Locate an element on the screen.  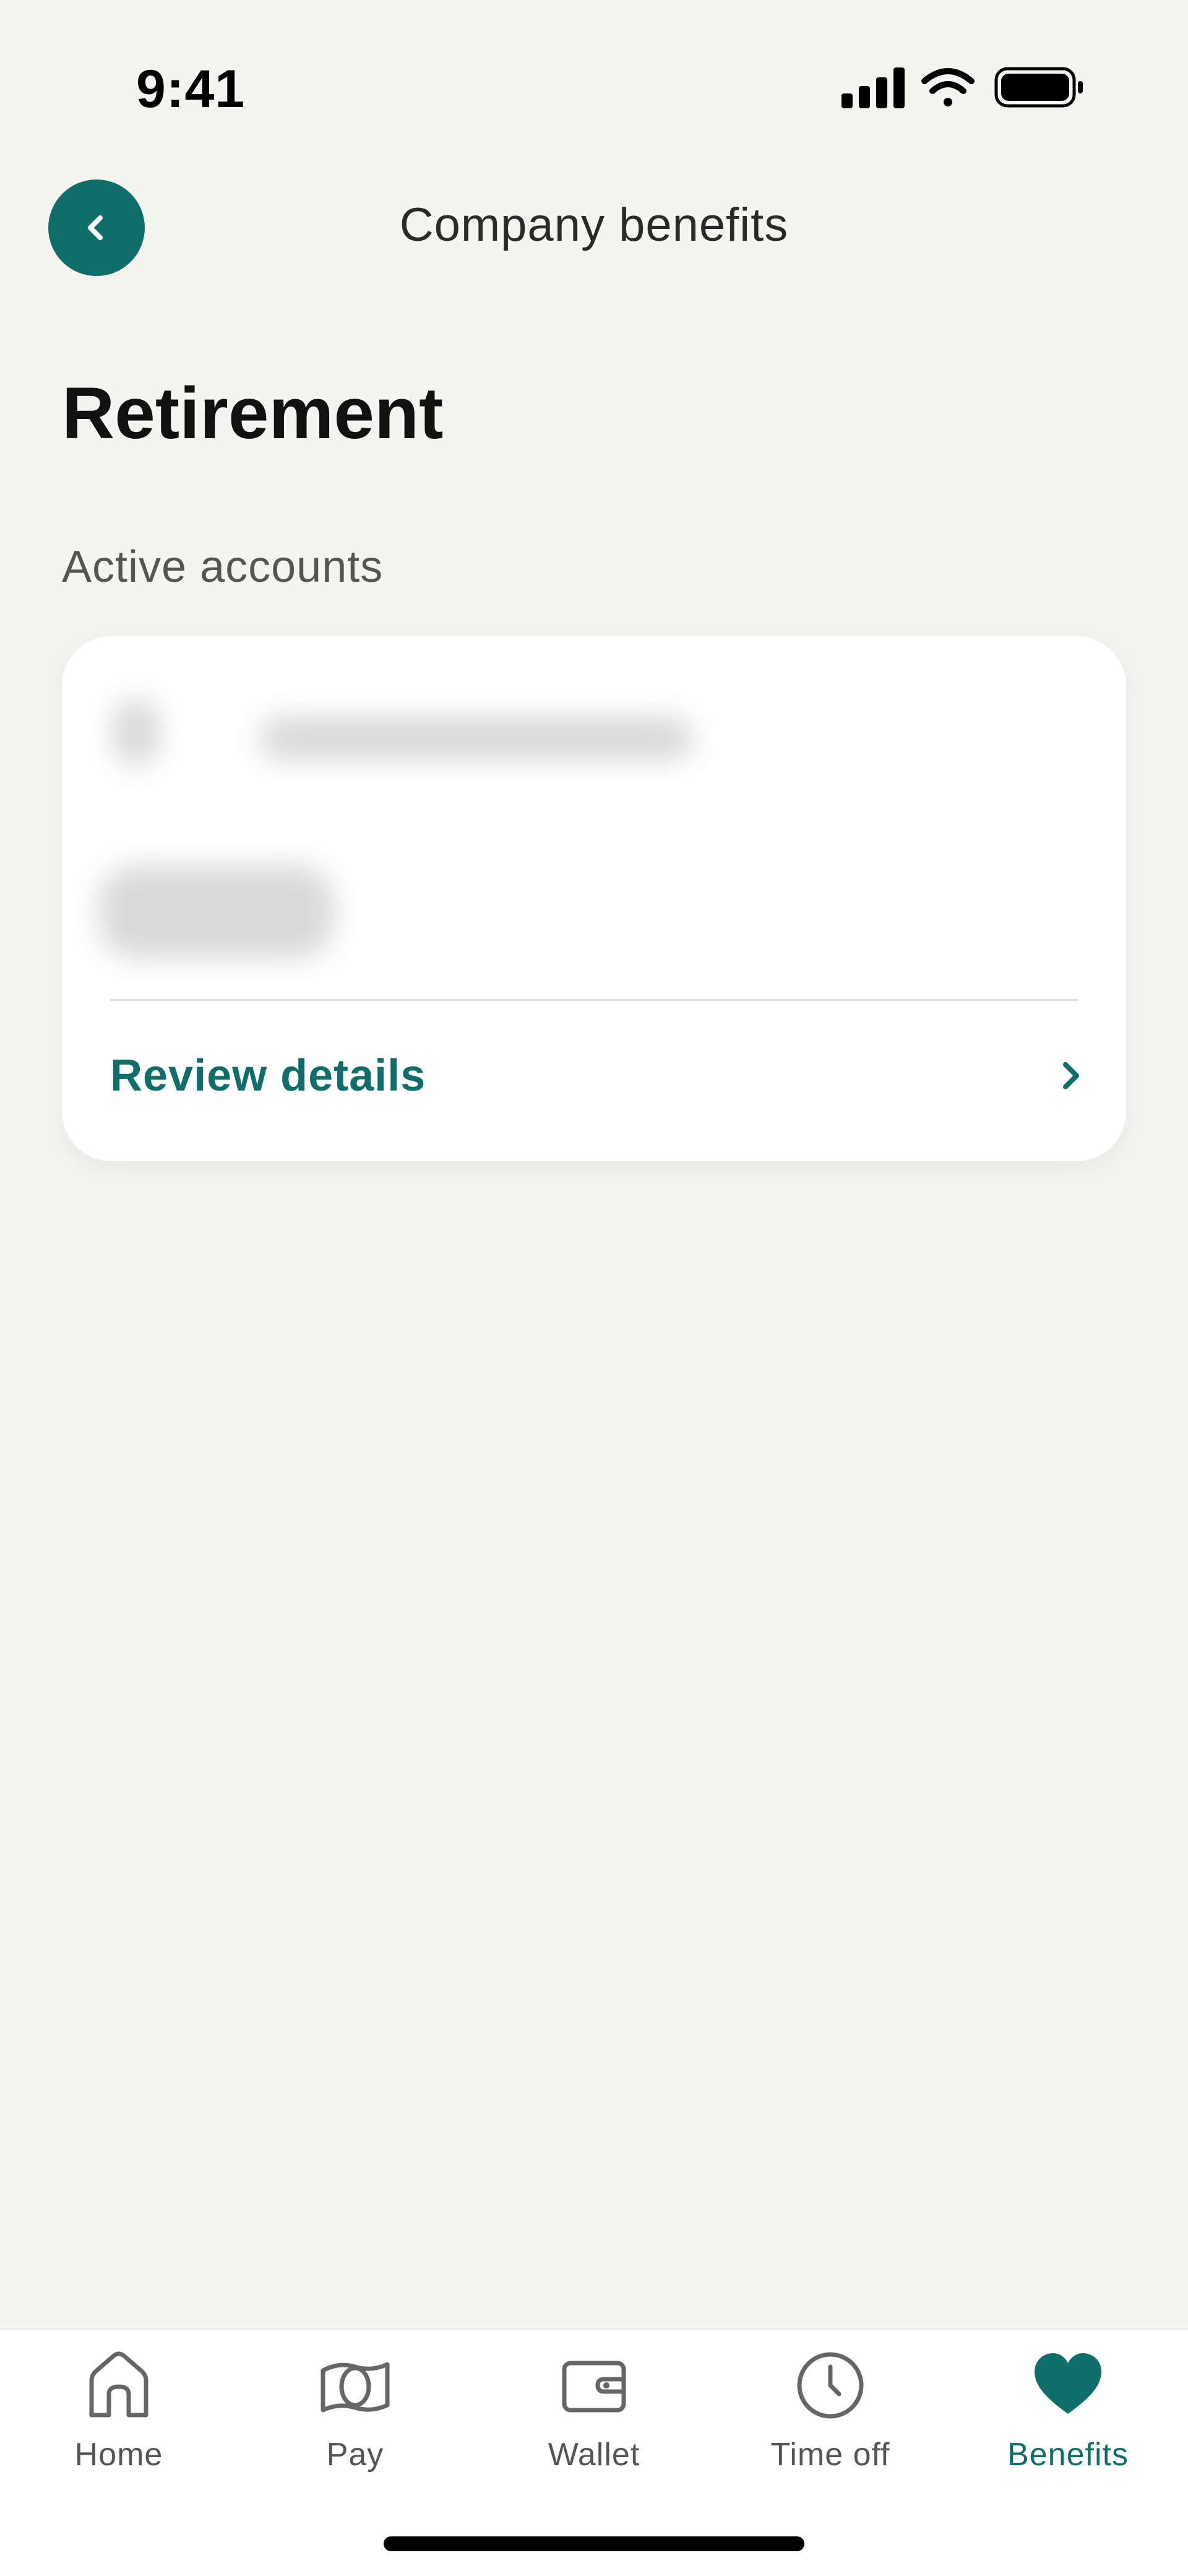
status-bar: 9:41 is located at coordinates (594, 80).